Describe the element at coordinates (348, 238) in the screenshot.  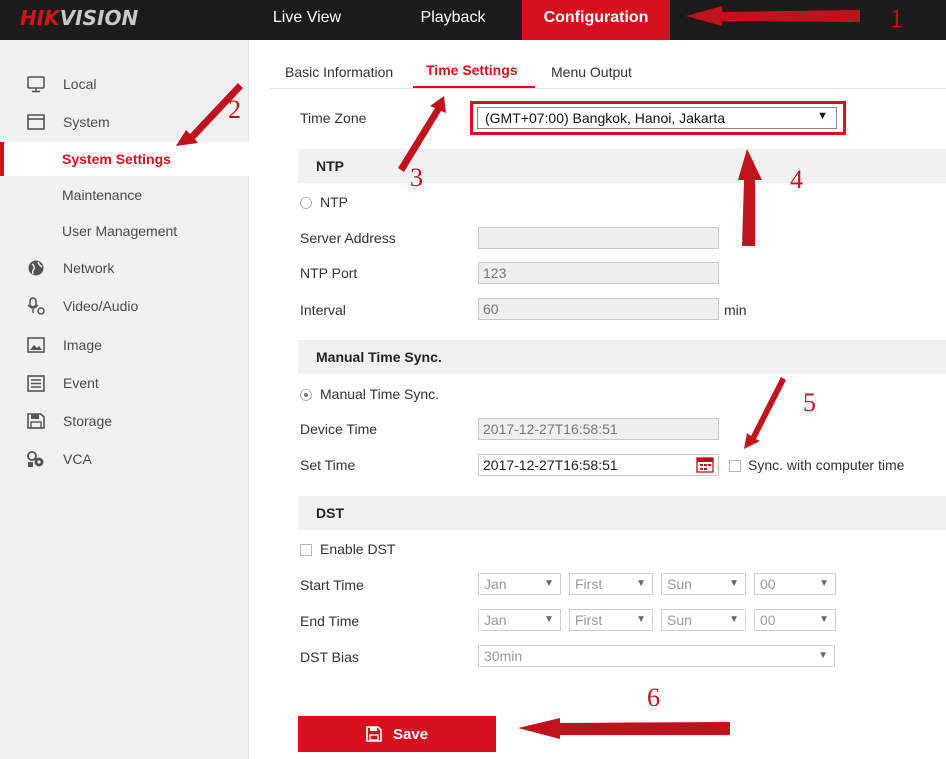
I see `server-address-label: Server Address` at that location.